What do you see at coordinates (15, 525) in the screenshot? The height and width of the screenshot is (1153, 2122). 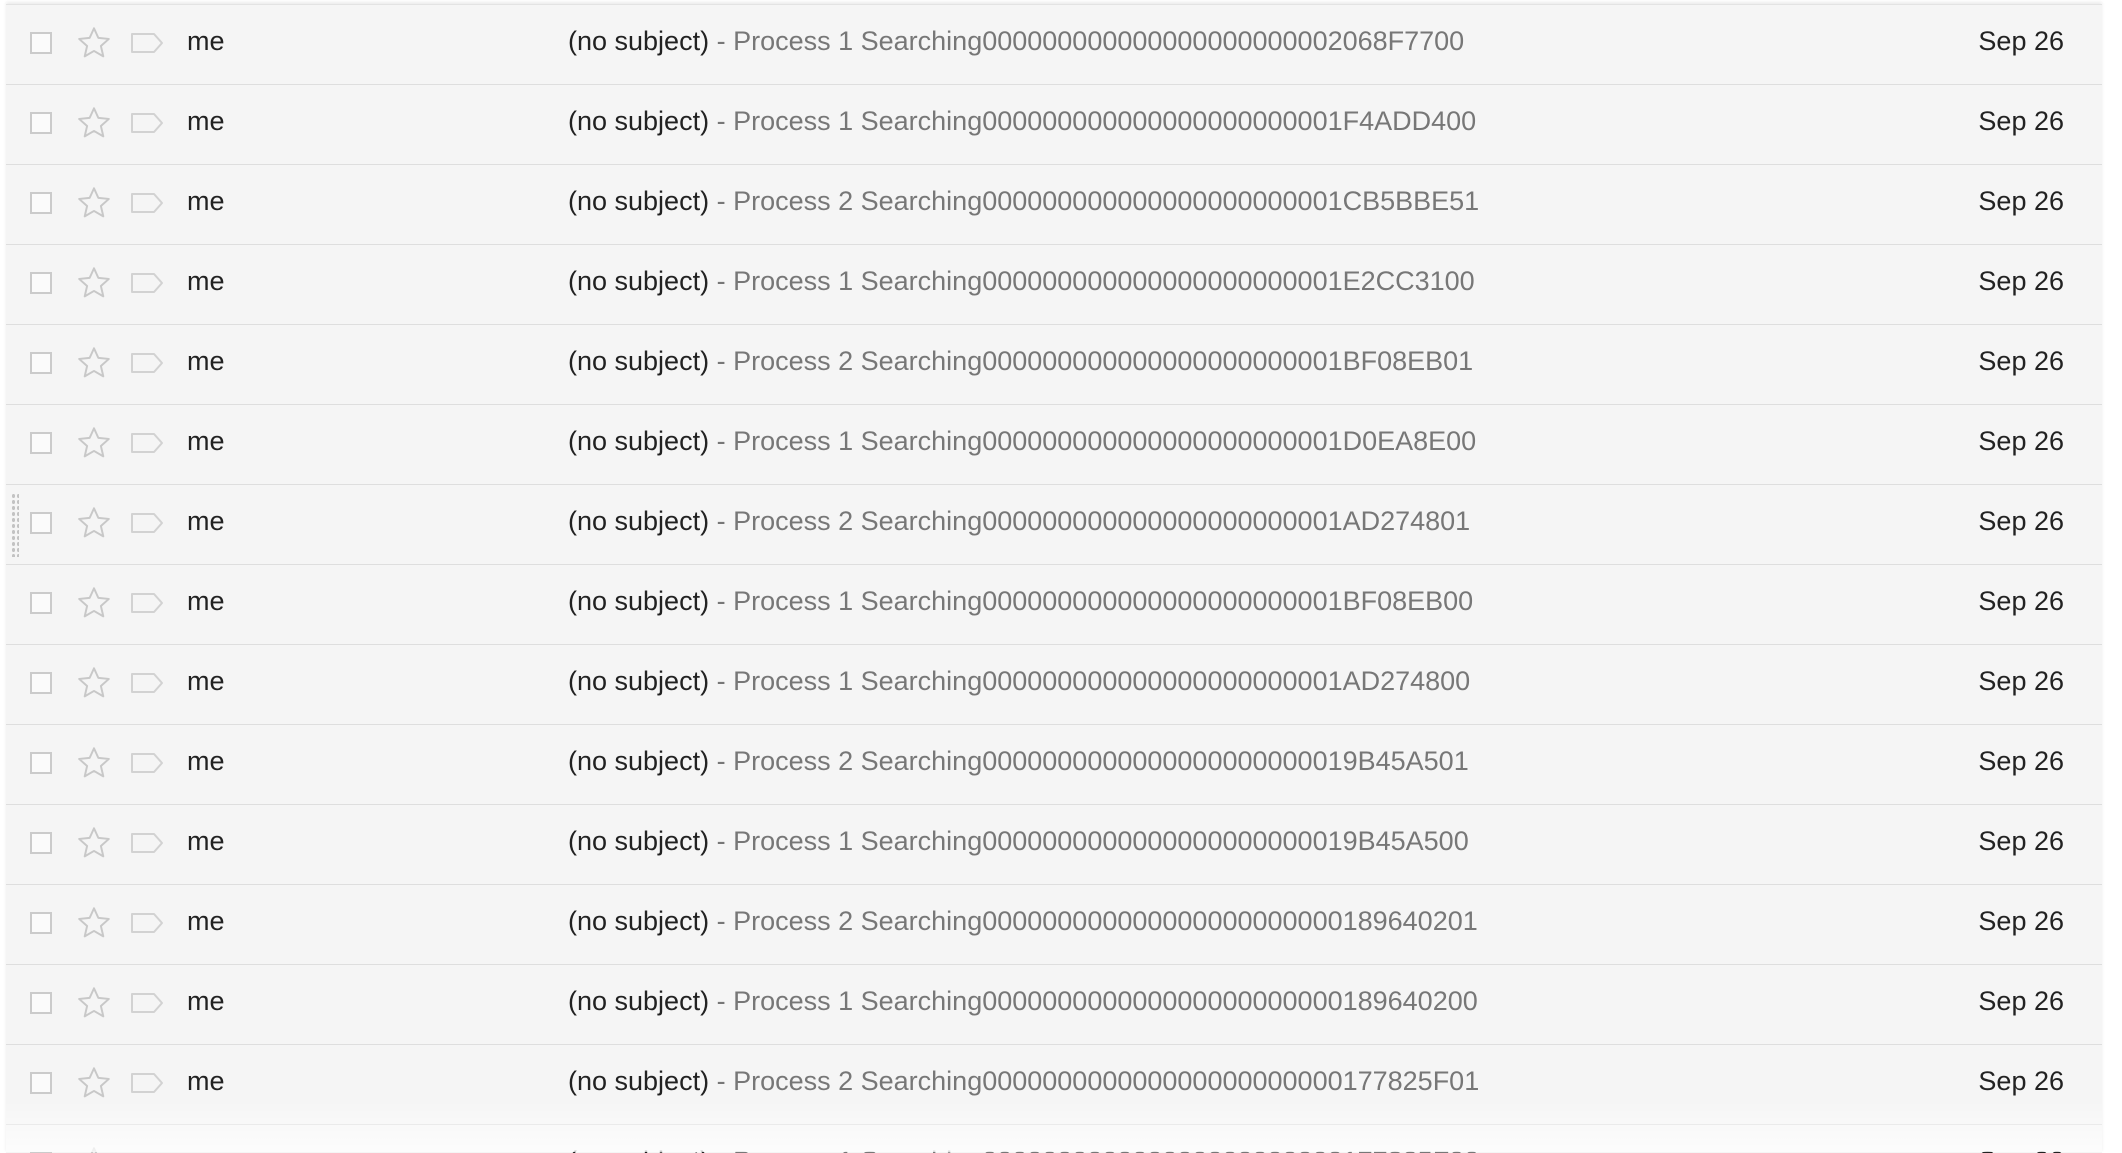 I see `drag-handle-icon` at bounding box center [15, 525].